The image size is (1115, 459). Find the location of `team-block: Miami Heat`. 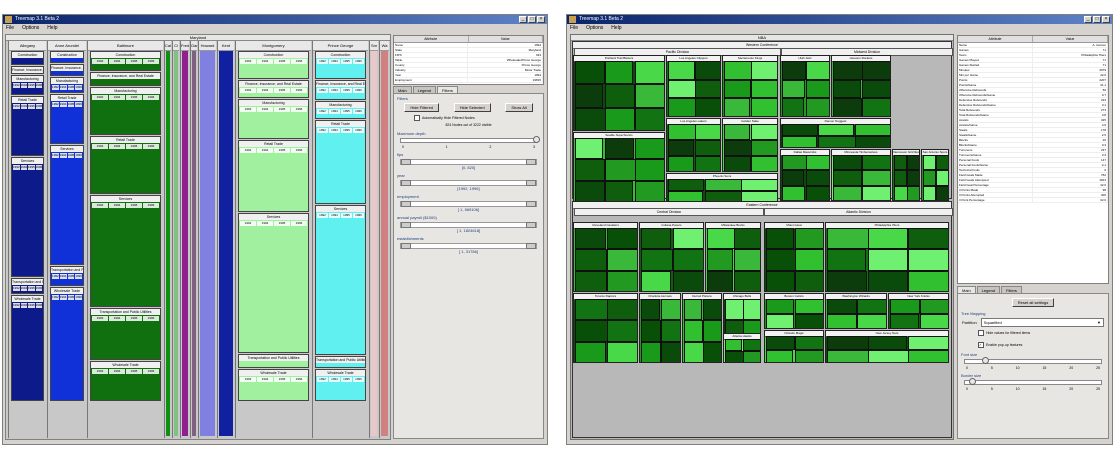

team-block: Miami Heat is located at coordinates (794, 257).